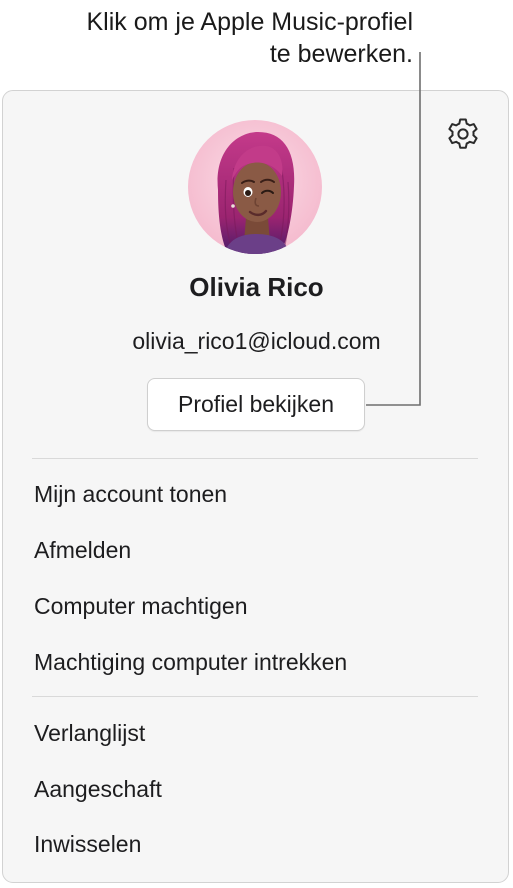  What do you see at coordinates (87, 844) in the screenshot?
I see `menu-item-redeem: Inwisselen` at bounding box center [87, 844].